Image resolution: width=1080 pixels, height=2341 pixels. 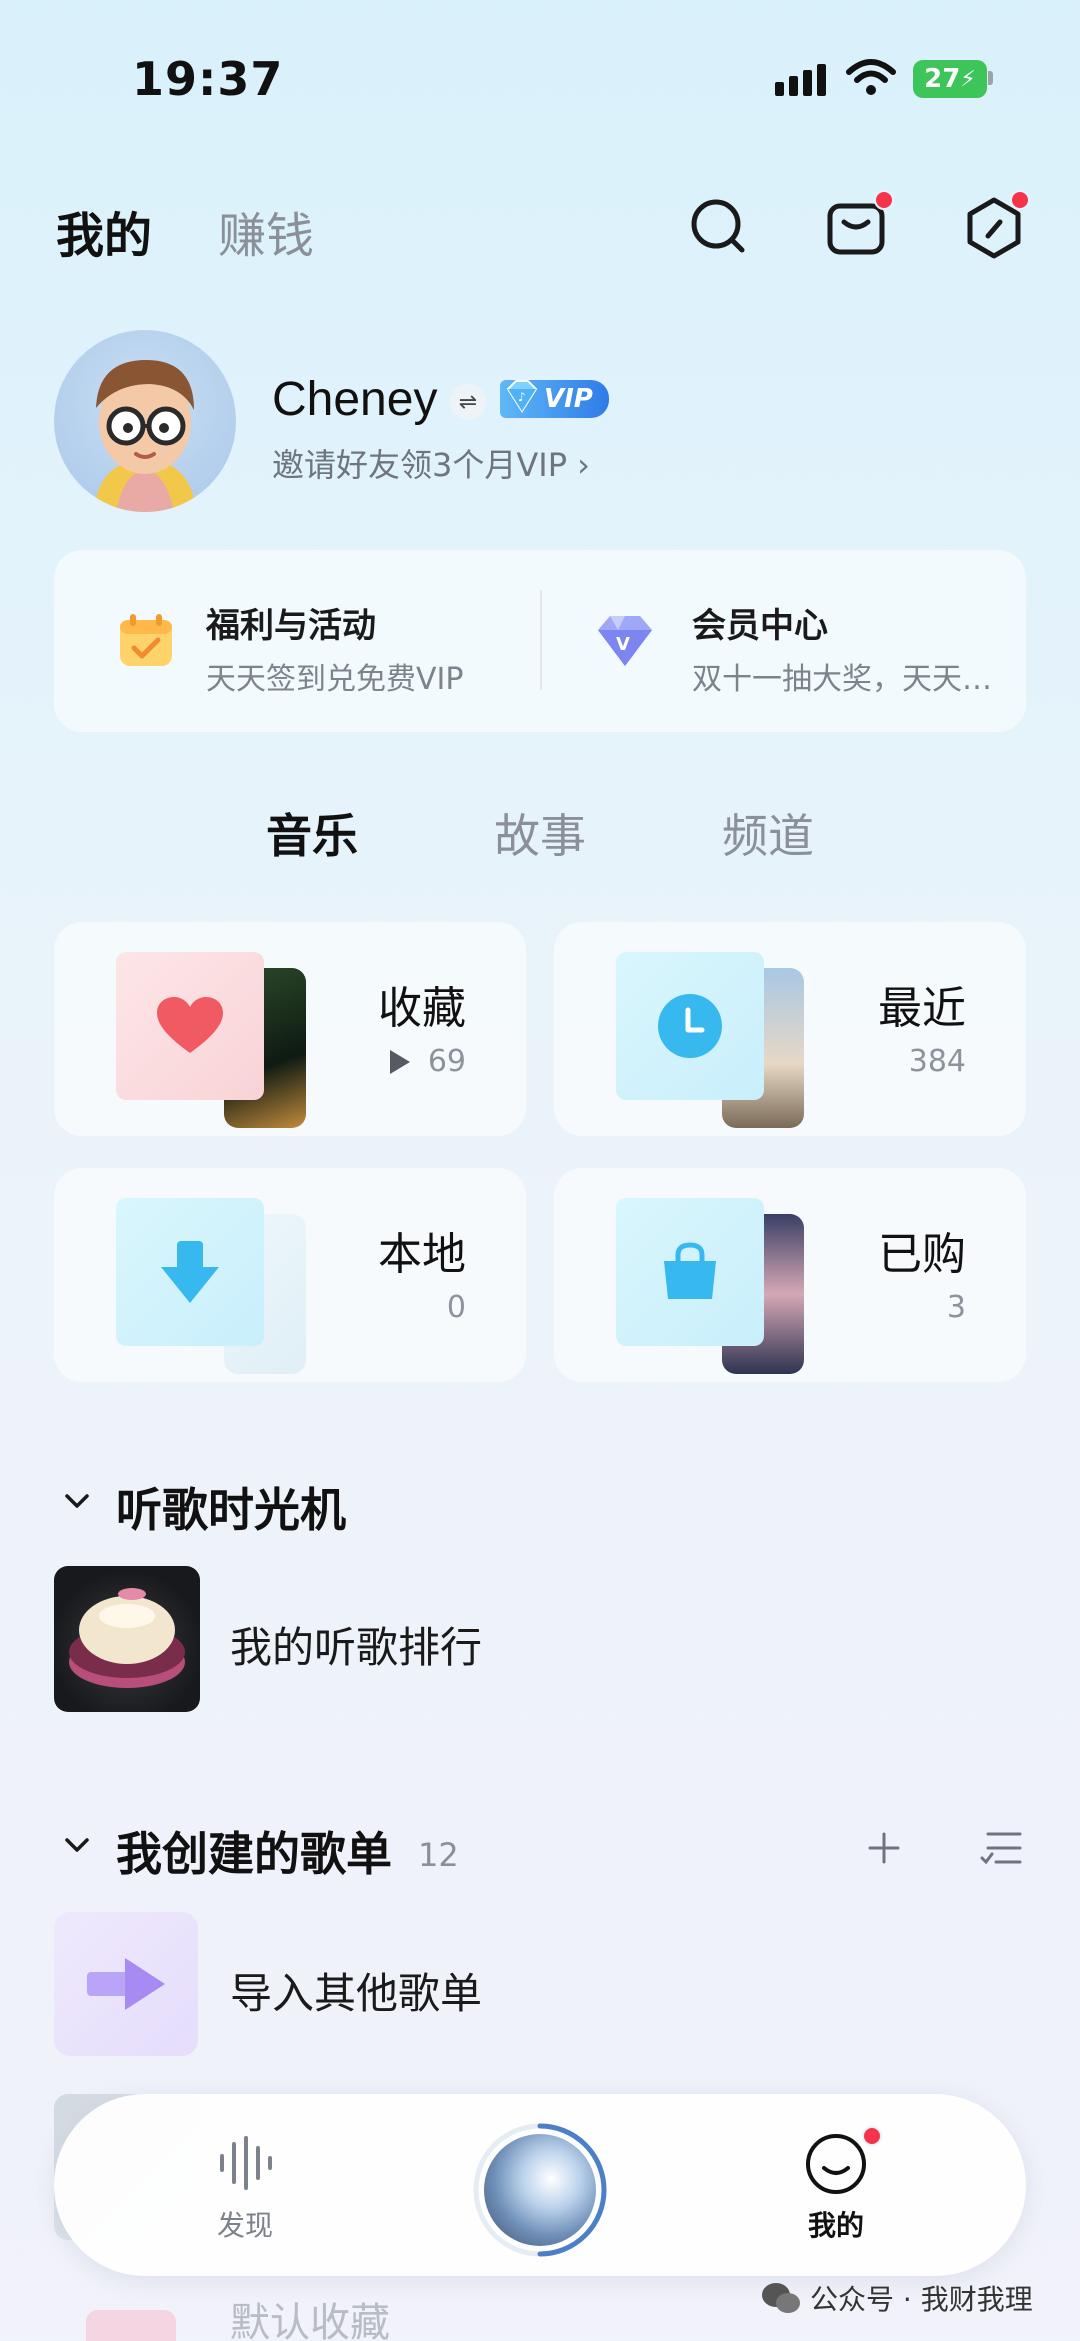 What do you see at coordinates (356, 1990) in the screenshot?
I see `import-playlist-label: 导入其他歌单` at bounding box center [356, 1990].